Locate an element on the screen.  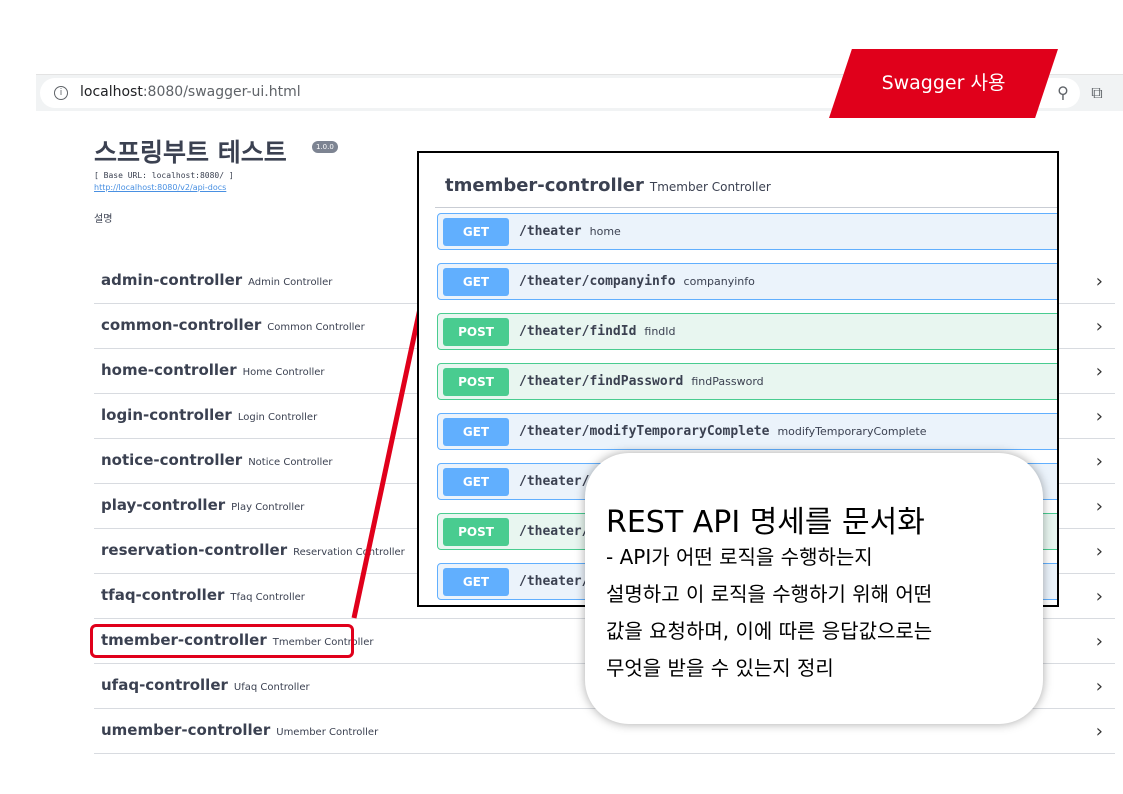
callout-line: 설명하고 이 로직을 수행하기 위해 어떤 is located at coordinates (769, 594).